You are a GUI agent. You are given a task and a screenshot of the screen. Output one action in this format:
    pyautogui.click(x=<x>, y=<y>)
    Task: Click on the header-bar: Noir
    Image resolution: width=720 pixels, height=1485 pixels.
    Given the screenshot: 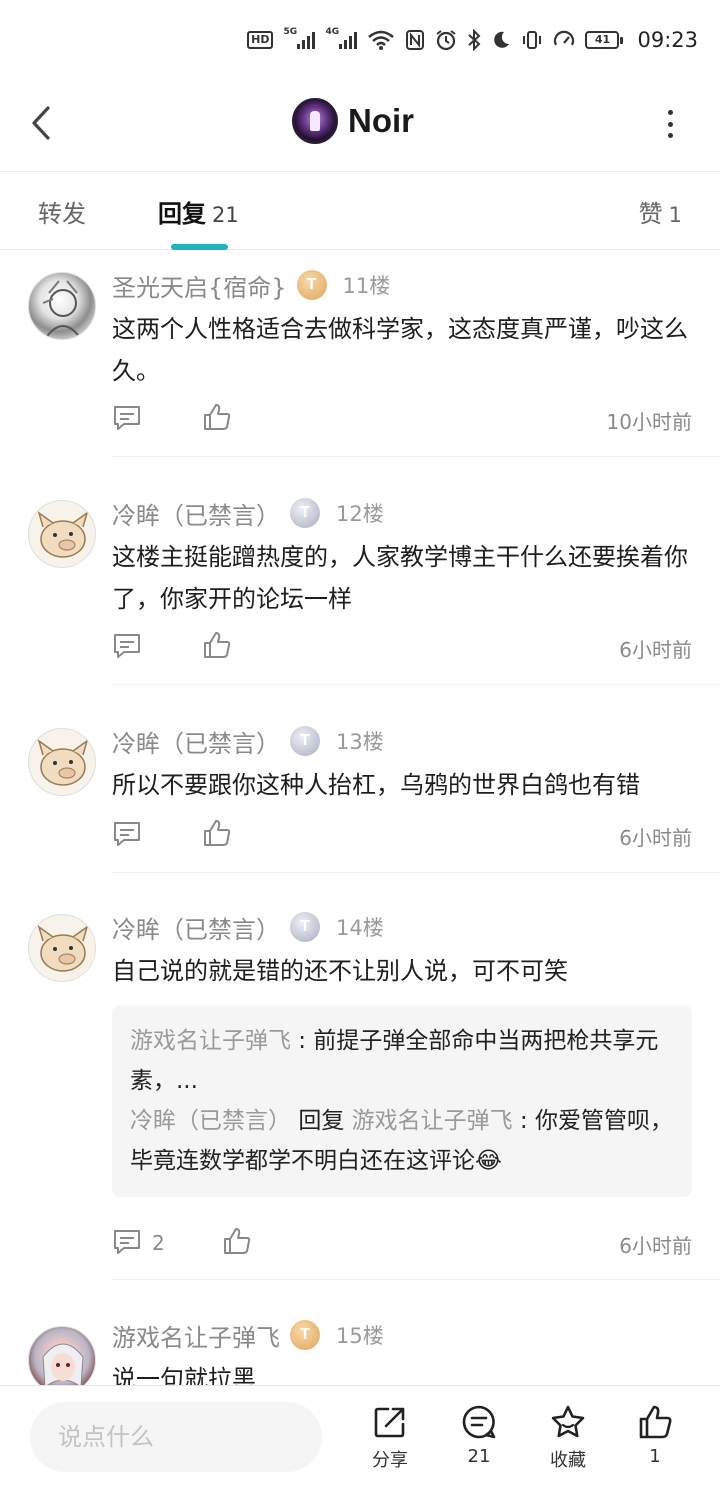 What is the action you would take?
    pyautogui.click(x=360, y=126)
    